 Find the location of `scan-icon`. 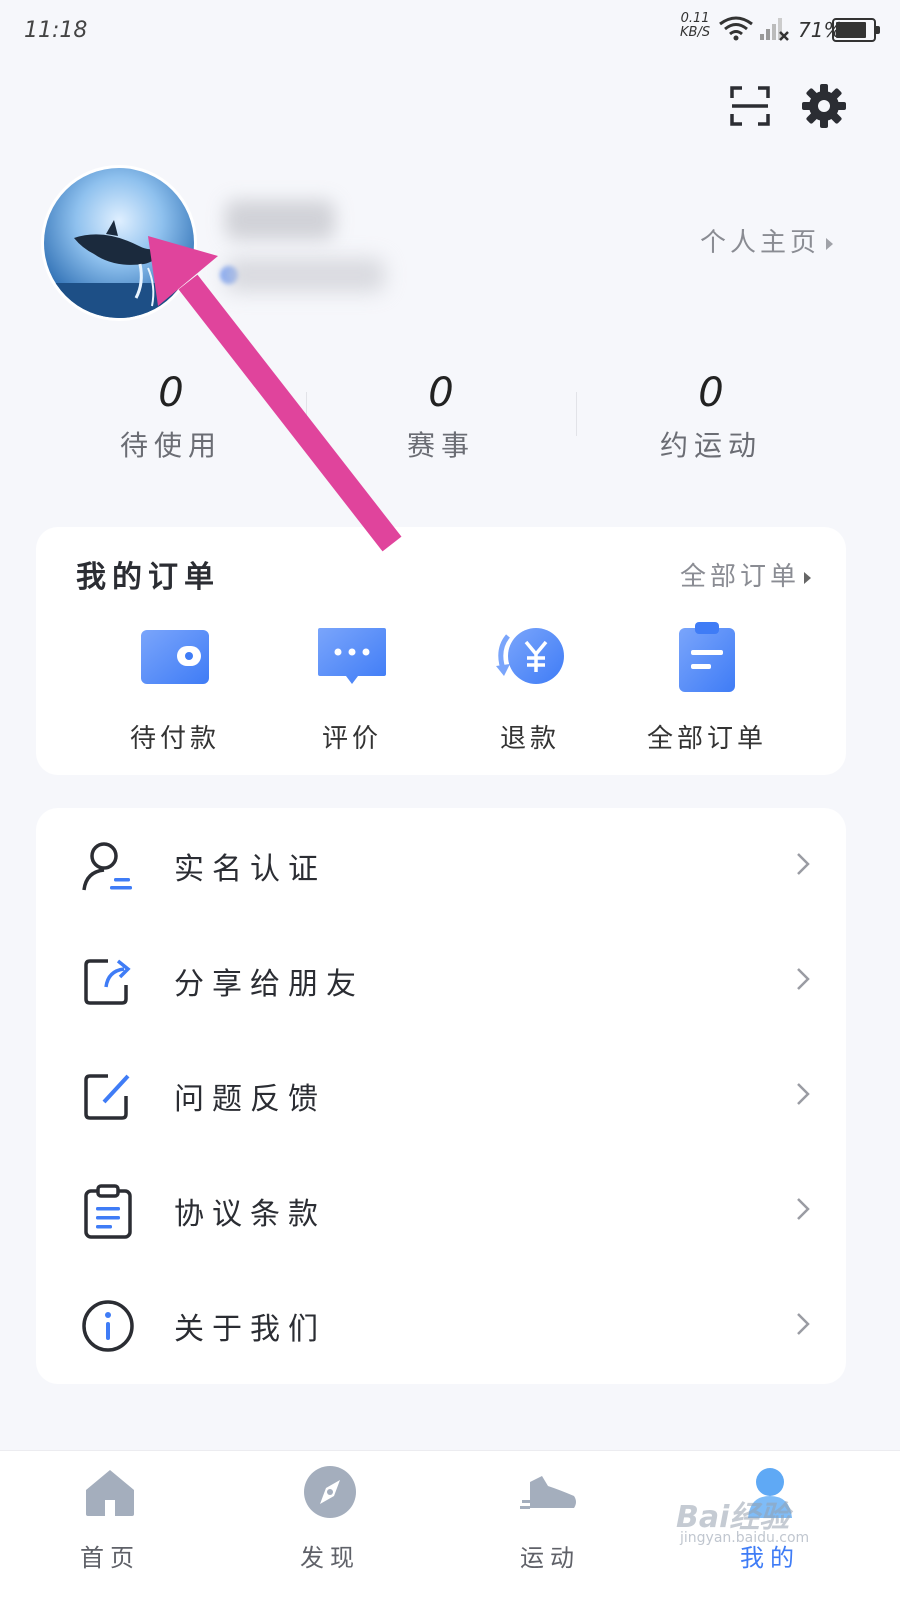

scan-icon is located at coordinates (750, 106).